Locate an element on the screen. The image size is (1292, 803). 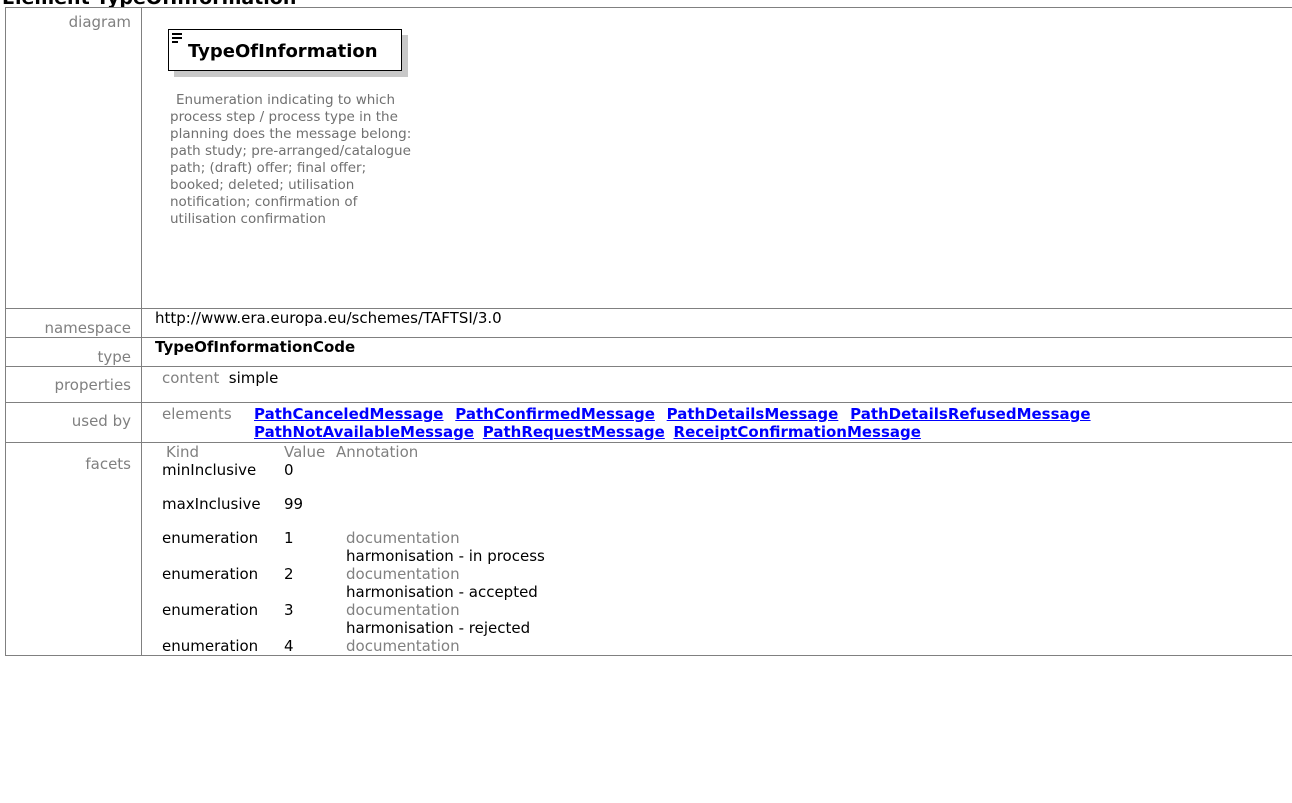
link-path-confirmed-message: PathConfirmedMessage is located at coordinates (555, 414).